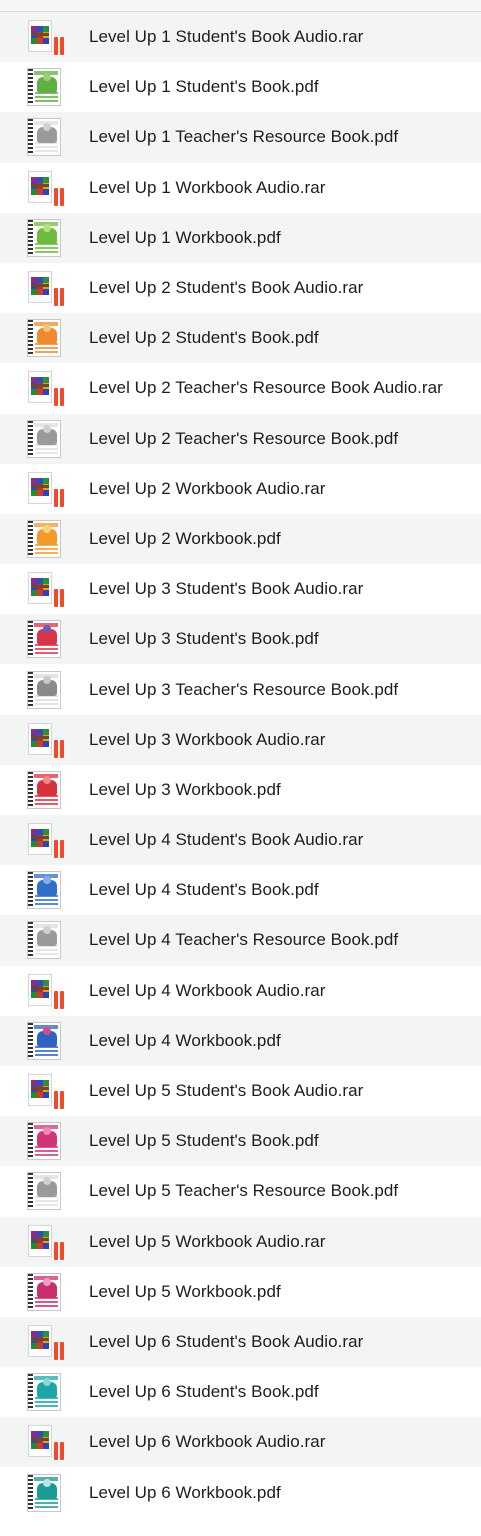 This screenshot has width=481, height=1536. I want to click on file-name: Level Up 1 Student's Book.pdf, so click(204, 87).